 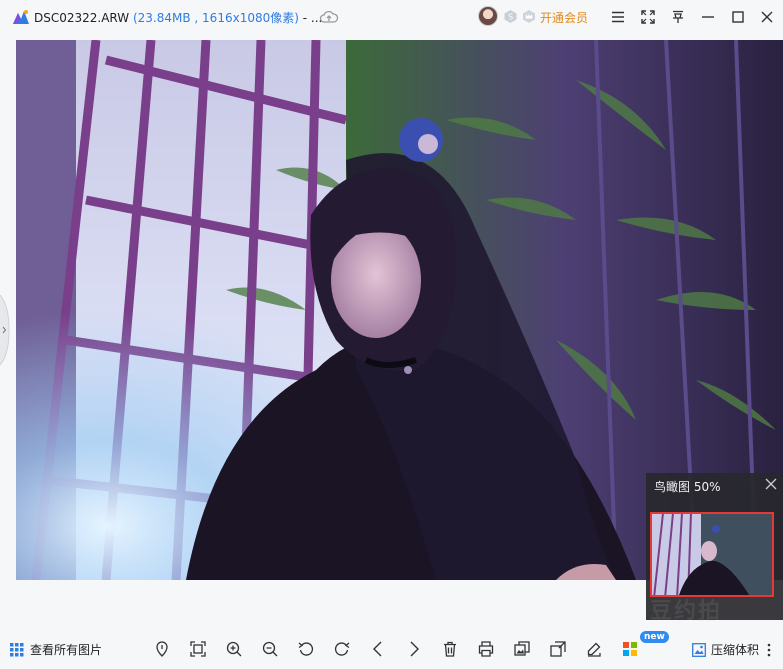 I want to click on maximize-icon, so click(x=738, y=17).